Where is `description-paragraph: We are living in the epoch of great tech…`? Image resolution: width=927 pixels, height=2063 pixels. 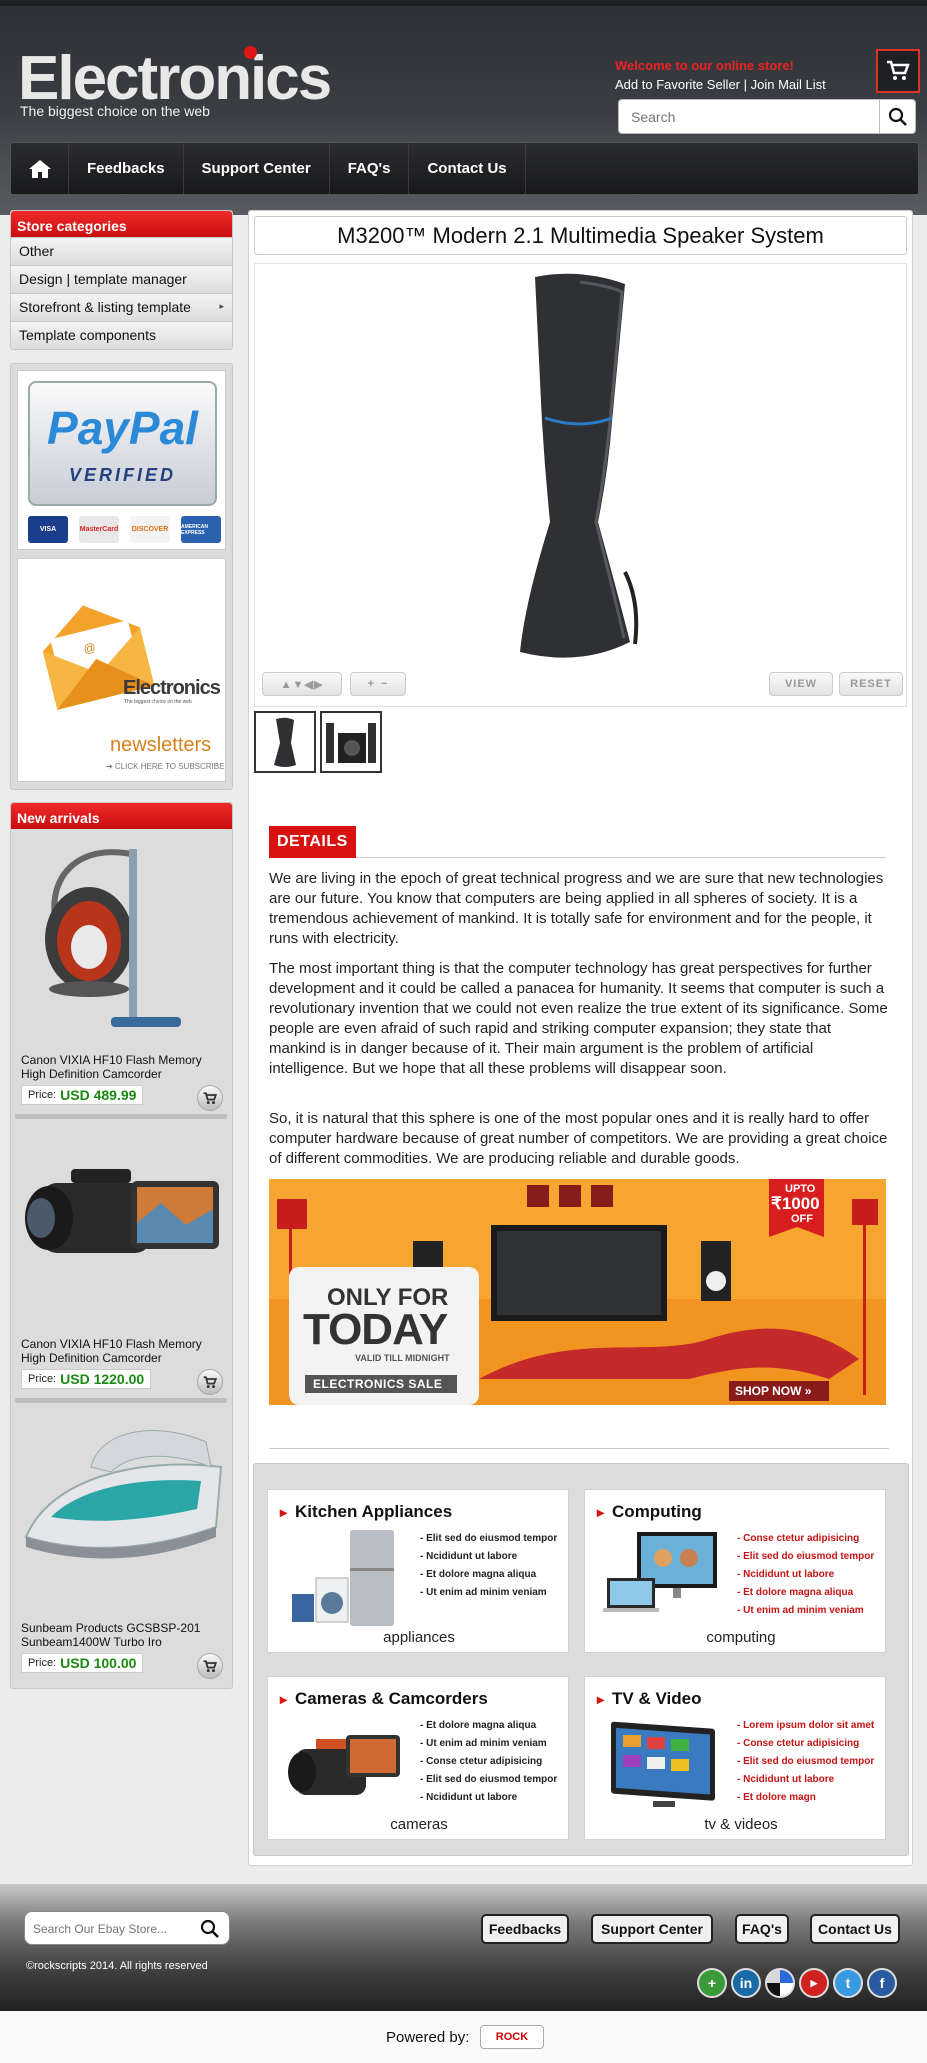 description-paragraph: We are living in the epoch of great tech… is located at coordinates (576, 908).